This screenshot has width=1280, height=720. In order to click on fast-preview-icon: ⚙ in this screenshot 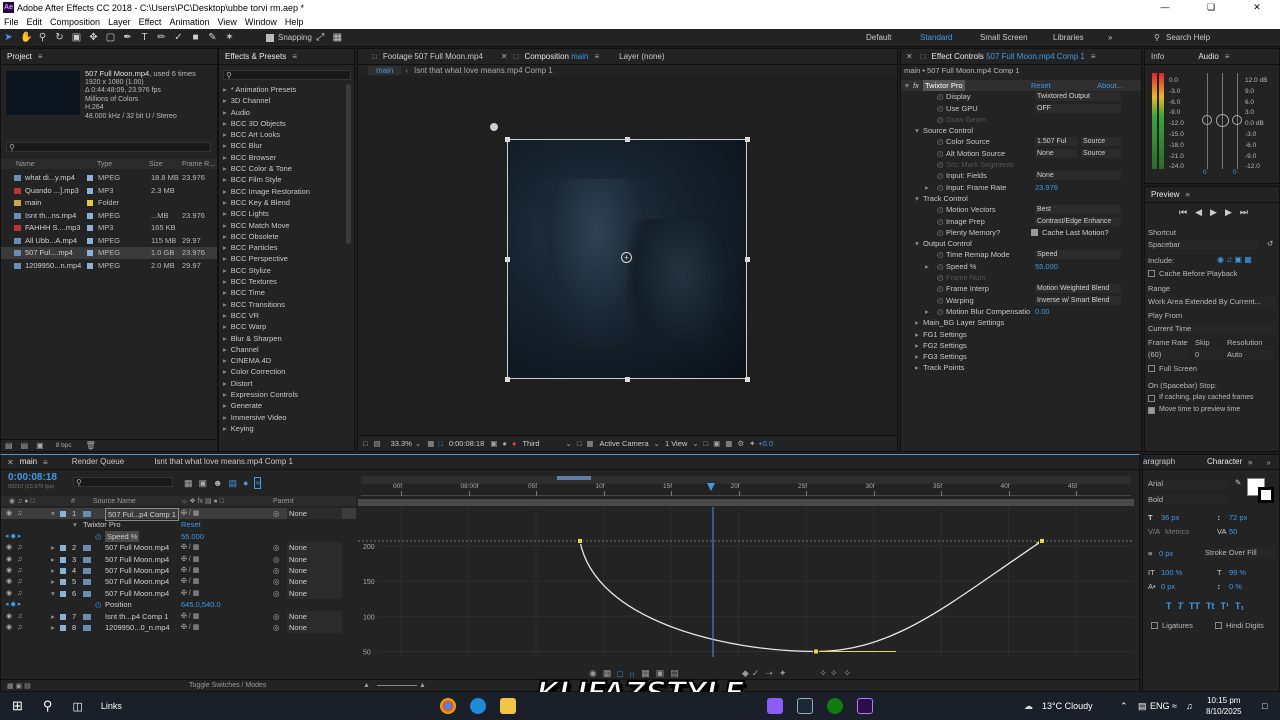, I will do `click(740, 443)`.